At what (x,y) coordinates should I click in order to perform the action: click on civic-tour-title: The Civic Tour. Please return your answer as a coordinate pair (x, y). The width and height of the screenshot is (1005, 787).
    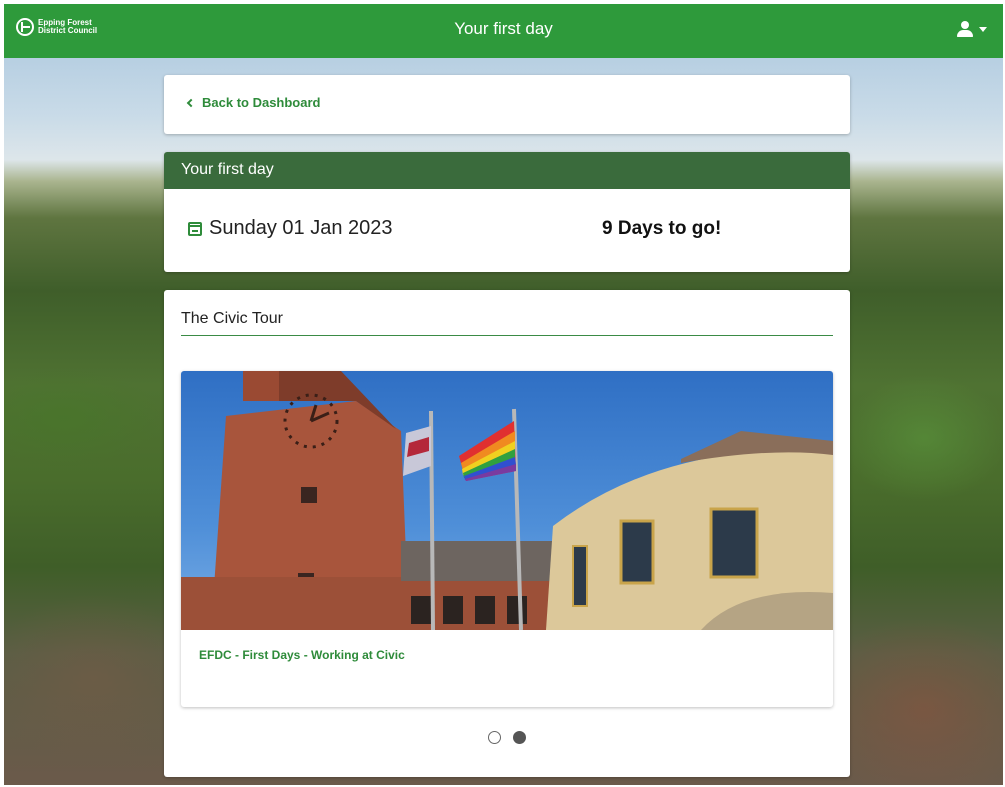
    Looking at the image, I should click on (232, 318).